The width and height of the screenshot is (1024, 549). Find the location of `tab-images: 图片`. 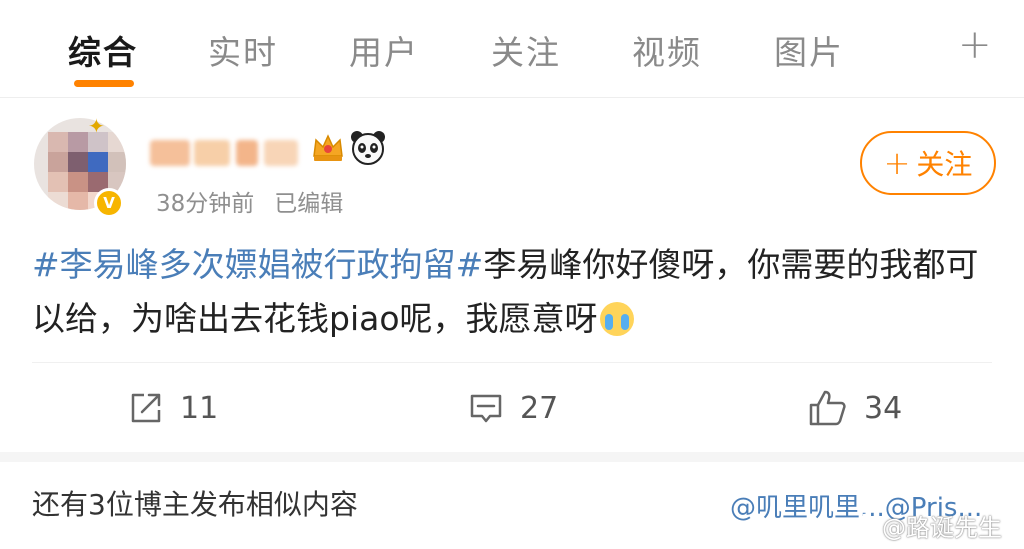

tab-images: 图片 is located at coordinates (809, 50).